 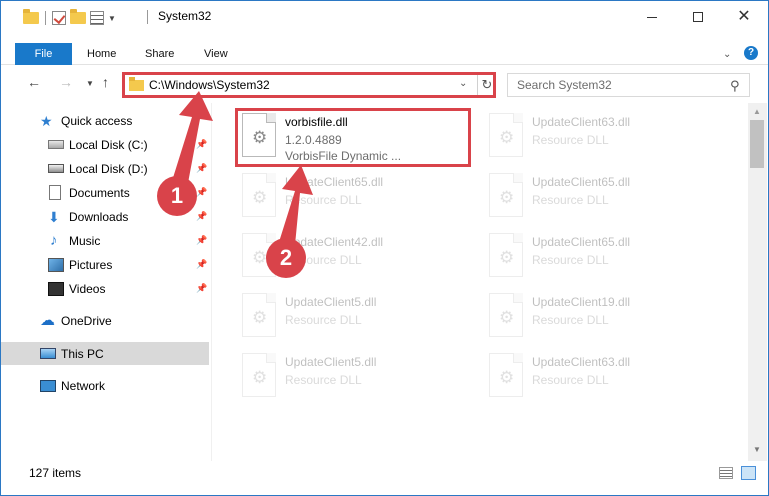 I want to click on cloud-icon: ☁, so click(x=47, y=320).